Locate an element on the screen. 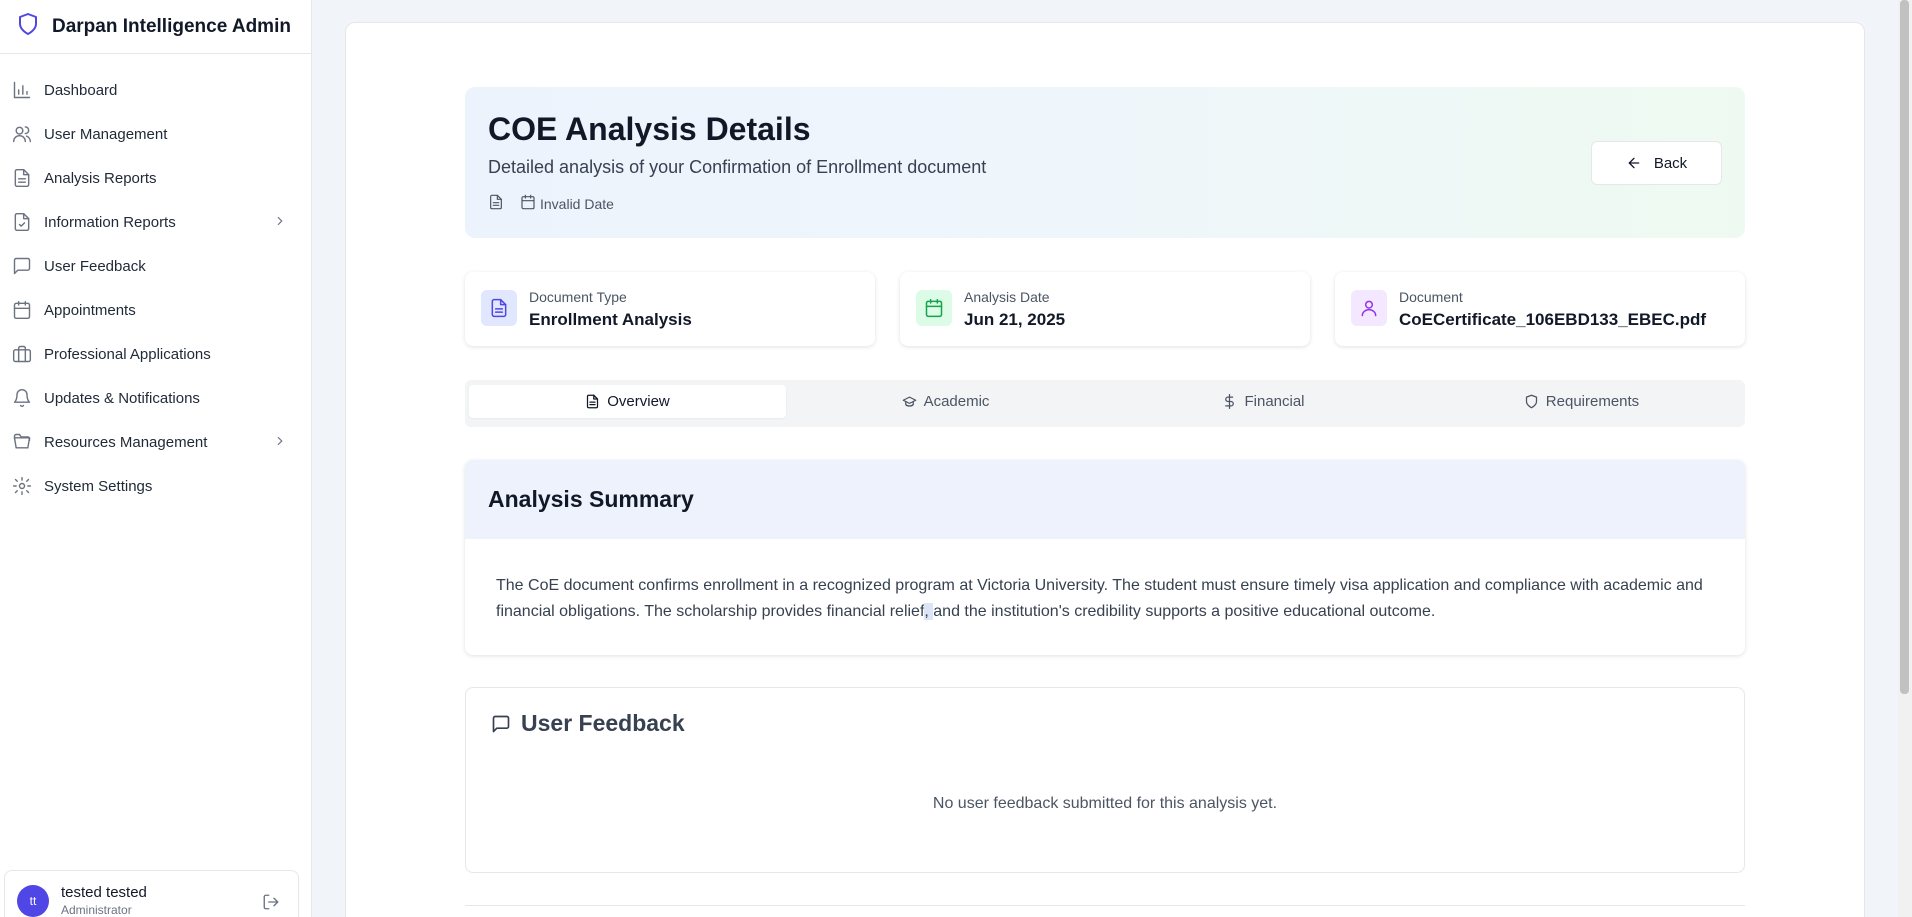 The width and height of the screenshot is (1912, 917). back-button: Back is located at coordinates (1656, 163).